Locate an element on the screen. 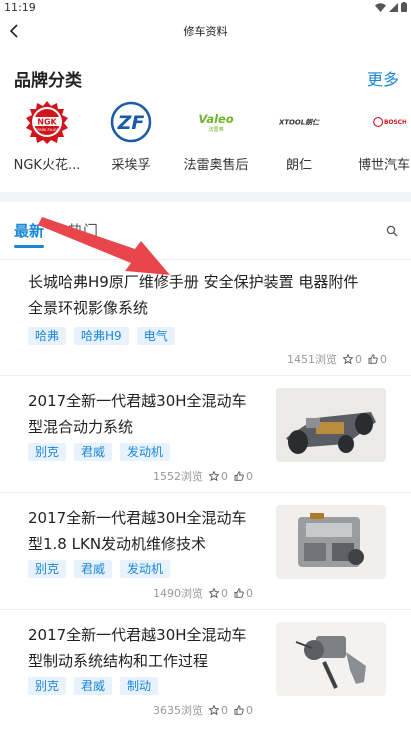  article-title-line: 全景环视影像系统 is located at coordinates (88, 308).